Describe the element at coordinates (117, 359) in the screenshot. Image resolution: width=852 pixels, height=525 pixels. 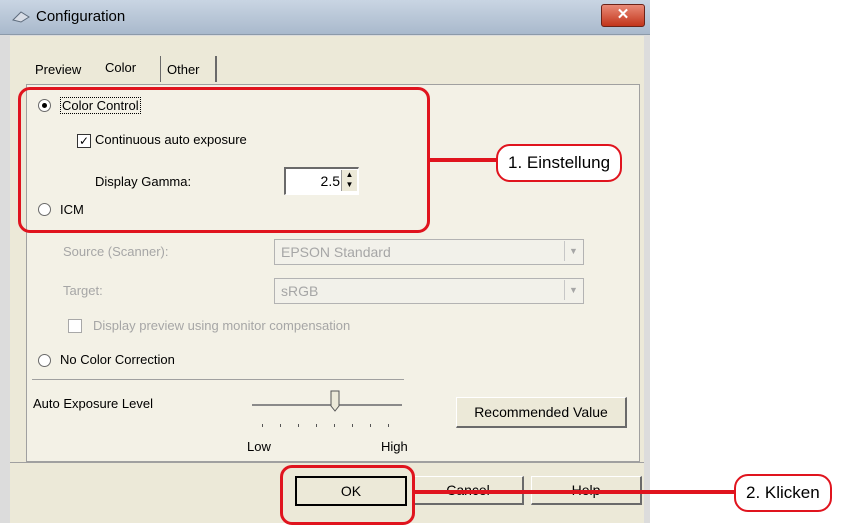
I see `no-color-correction-label: No Color Correction` at that location.